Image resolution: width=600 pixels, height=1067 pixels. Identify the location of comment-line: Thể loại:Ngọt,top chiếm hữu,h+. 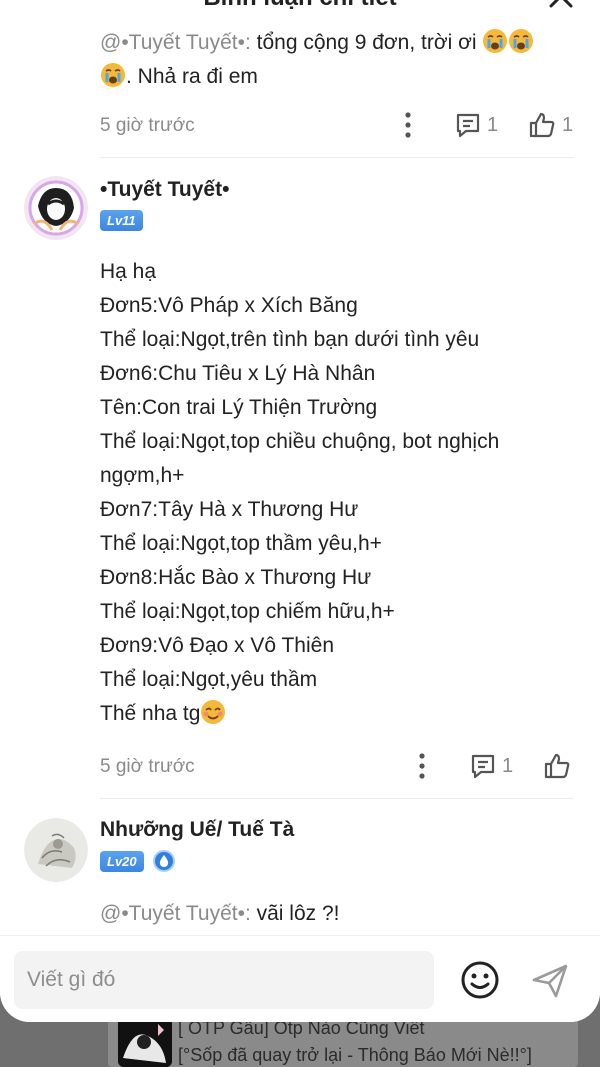
(247, 611).